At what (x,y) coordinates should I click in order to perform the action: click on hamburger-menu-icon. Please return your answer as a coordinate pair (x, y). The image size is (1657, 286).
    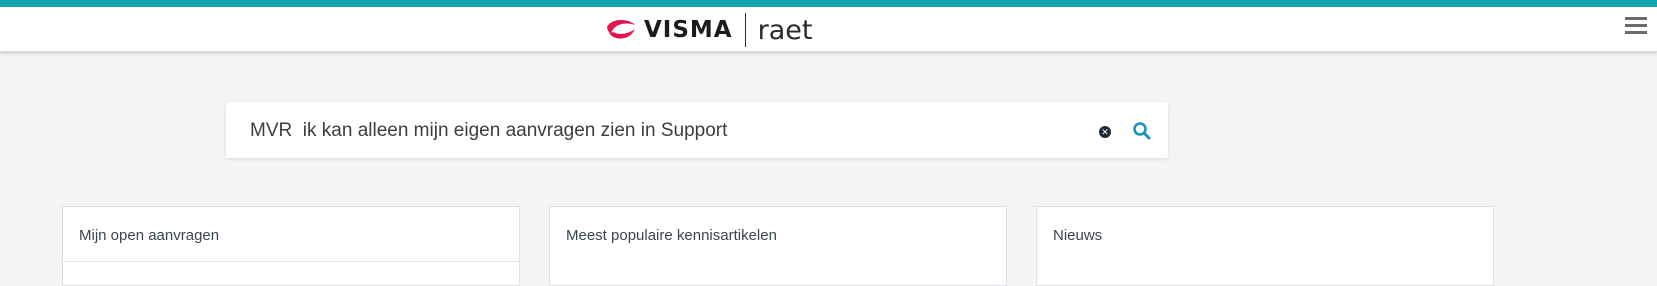
    Looking at the image, I should click on (1636, 26).